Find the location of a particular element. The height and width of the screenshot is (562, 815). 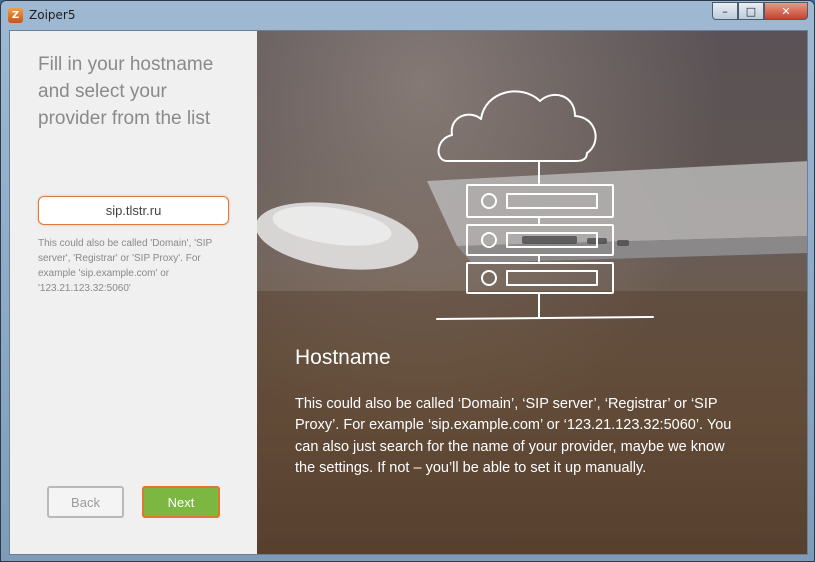

minimize-button: – is located at coordinates (725, 11).